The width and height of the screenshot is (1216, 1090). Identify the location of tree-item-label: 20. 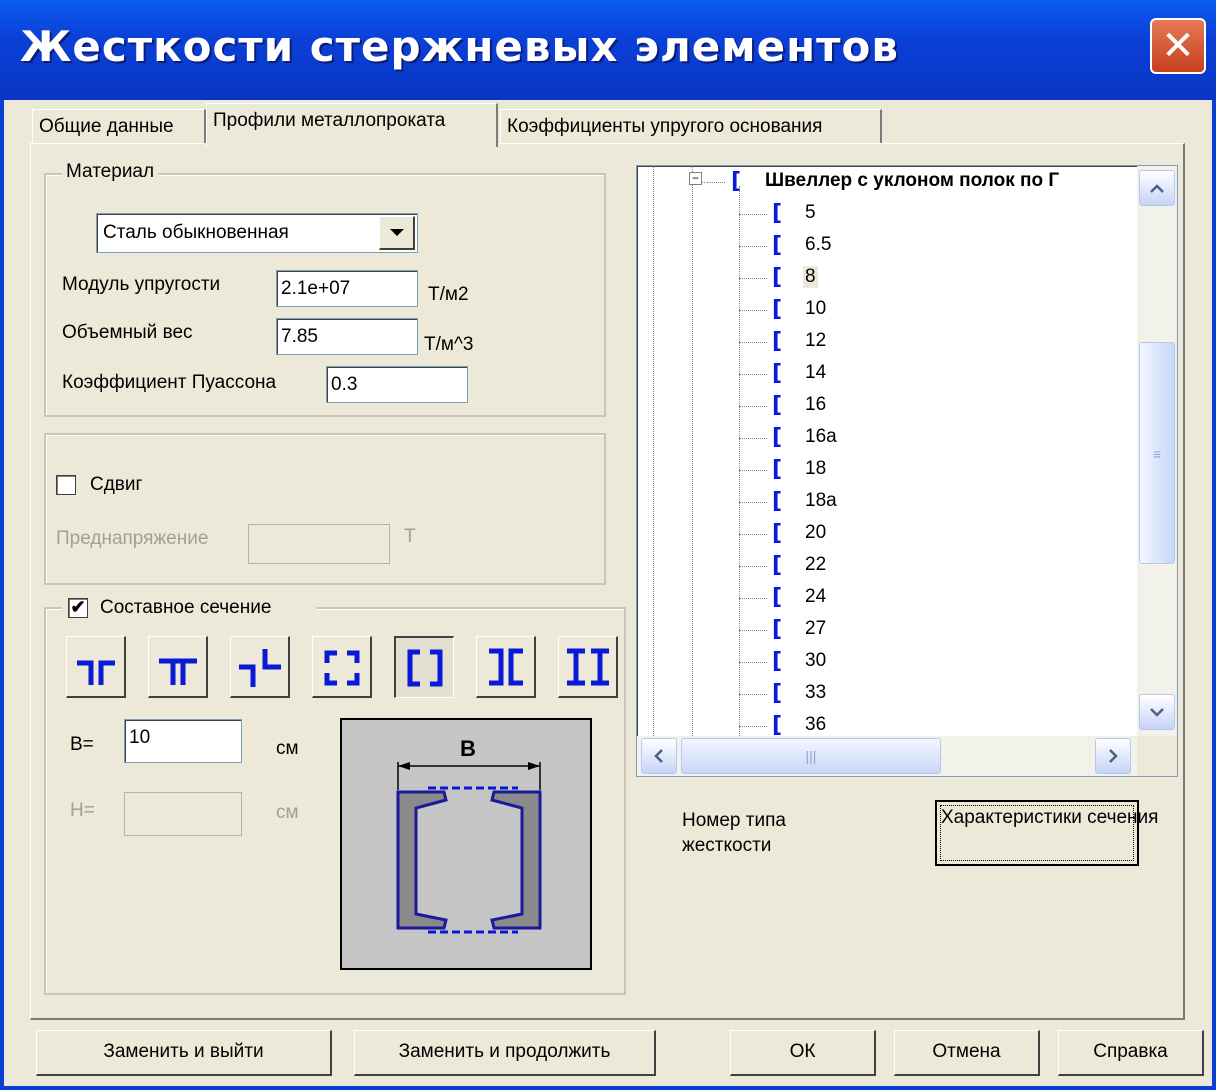
(816, 532).